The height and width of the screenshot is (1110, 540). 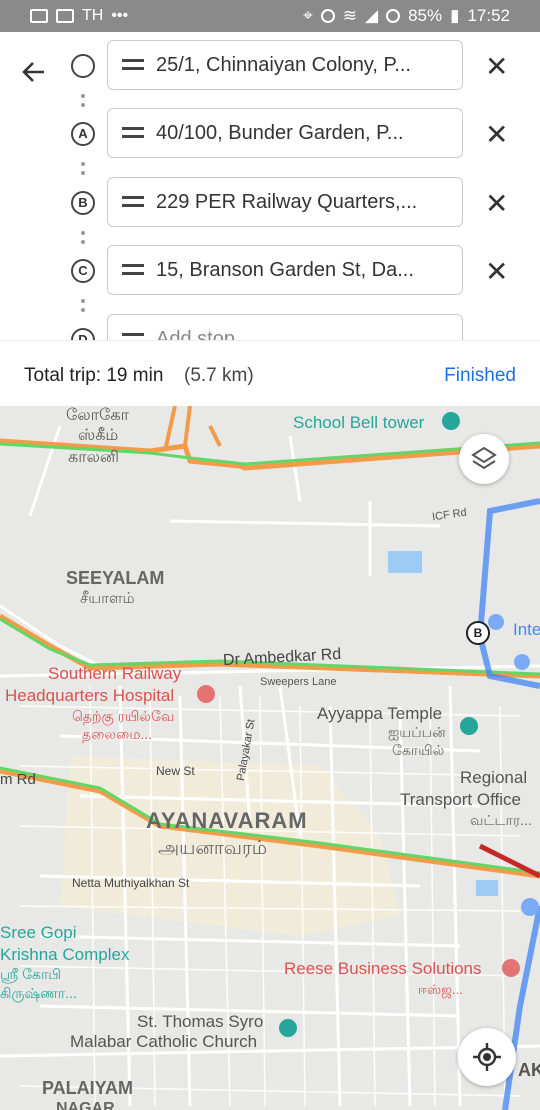 What do you see at coordinates (120, 15) in the screenshot?
I see `more-notifications-icon: •••` at bounding box center [120, 15].